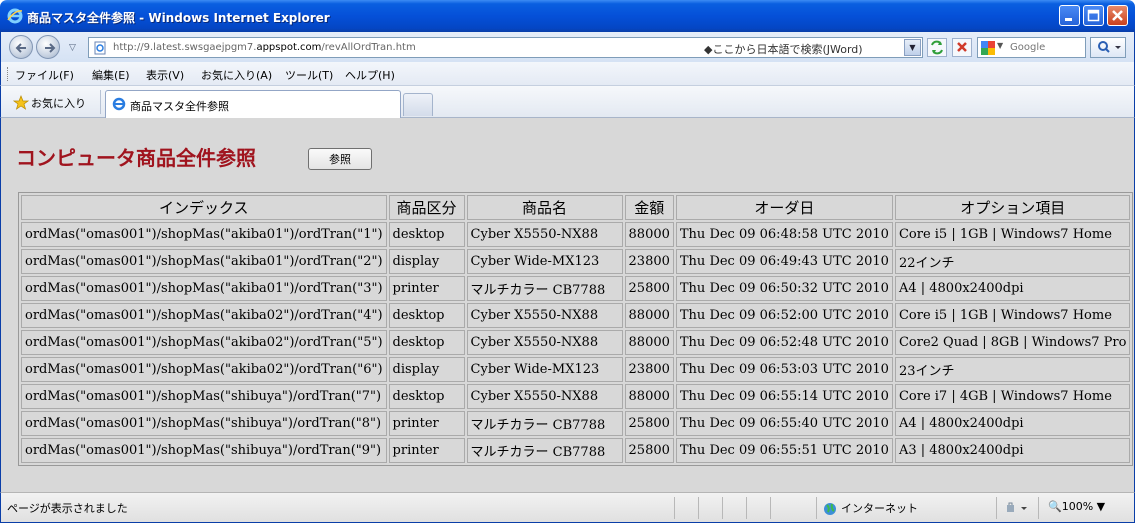  What do you see at coordinates (912, 47) in the screenshot?
I see `address-dropdown-icon: ▼` at bounding box center [912, 47].